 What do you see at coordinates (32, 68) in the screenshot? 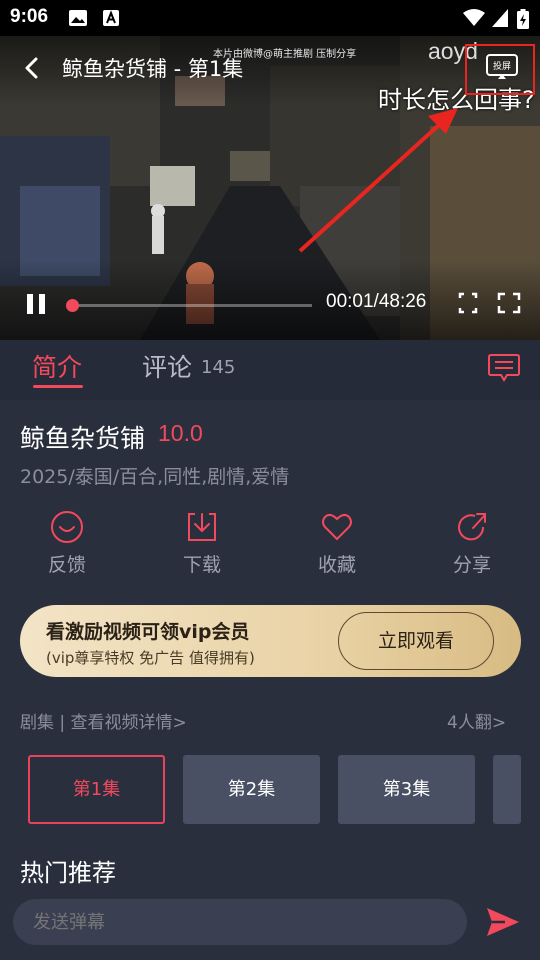
I see `back-arrow-icon` at bounding box center [32, 68].